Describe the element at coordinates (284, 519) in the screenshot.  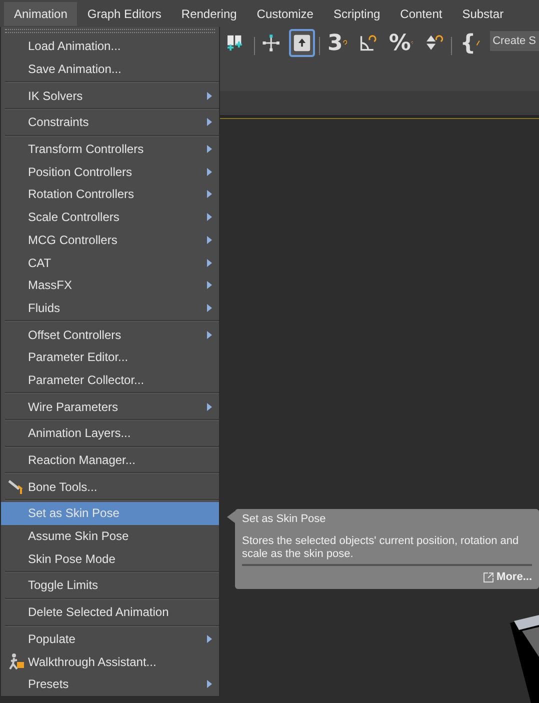
I see `tooltip-title: Set as Skin Pose` at that location.